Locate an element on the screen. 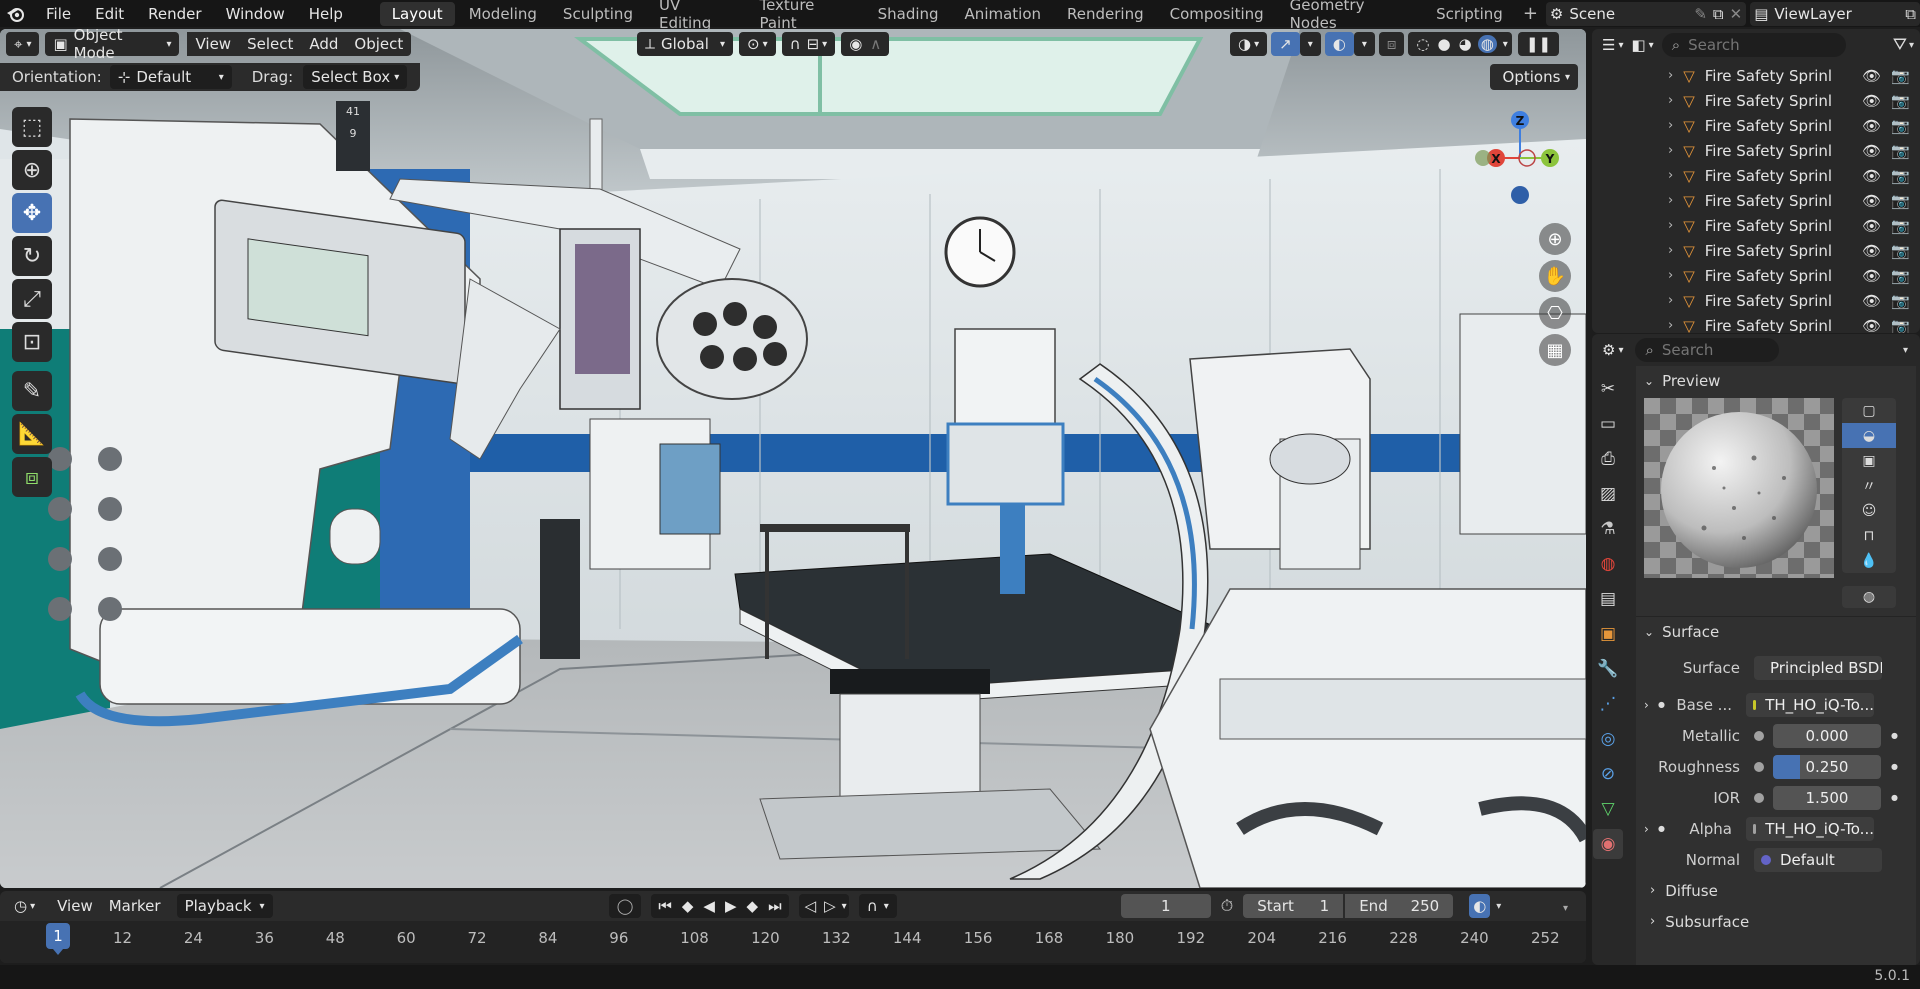  material-shading-icon: ◕ is located at coordinates (1465, 44).